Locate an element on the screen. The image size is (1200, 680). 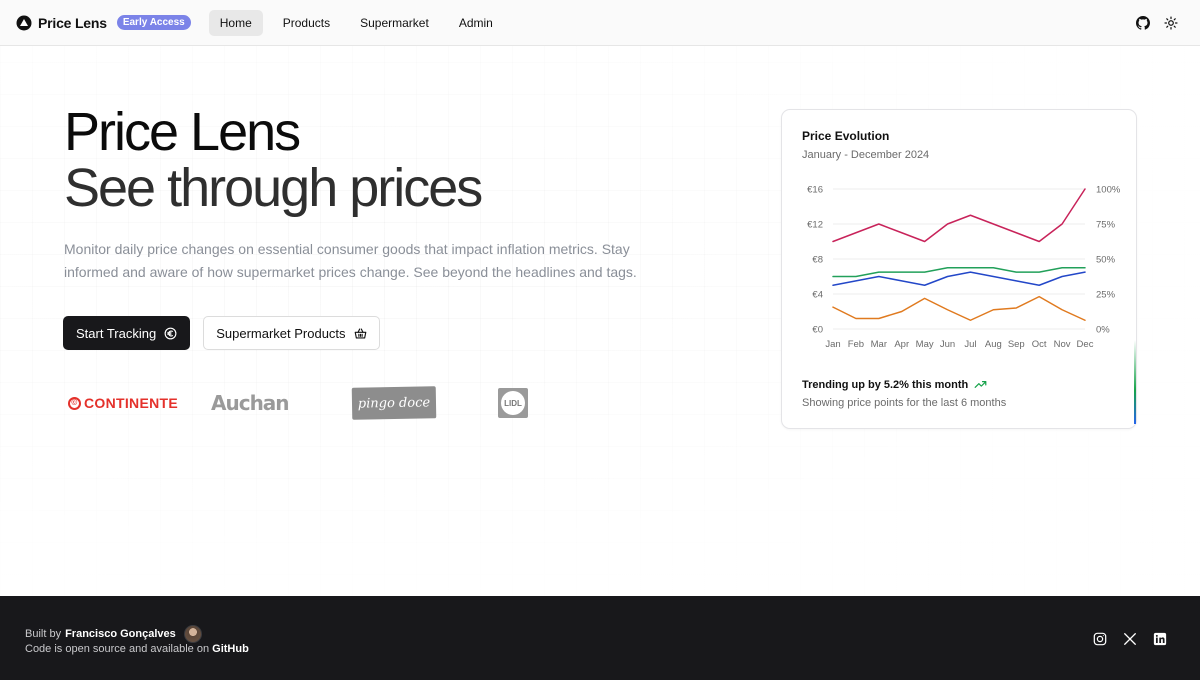
x-tick-label: Mar is located at coordinates (879, 344).